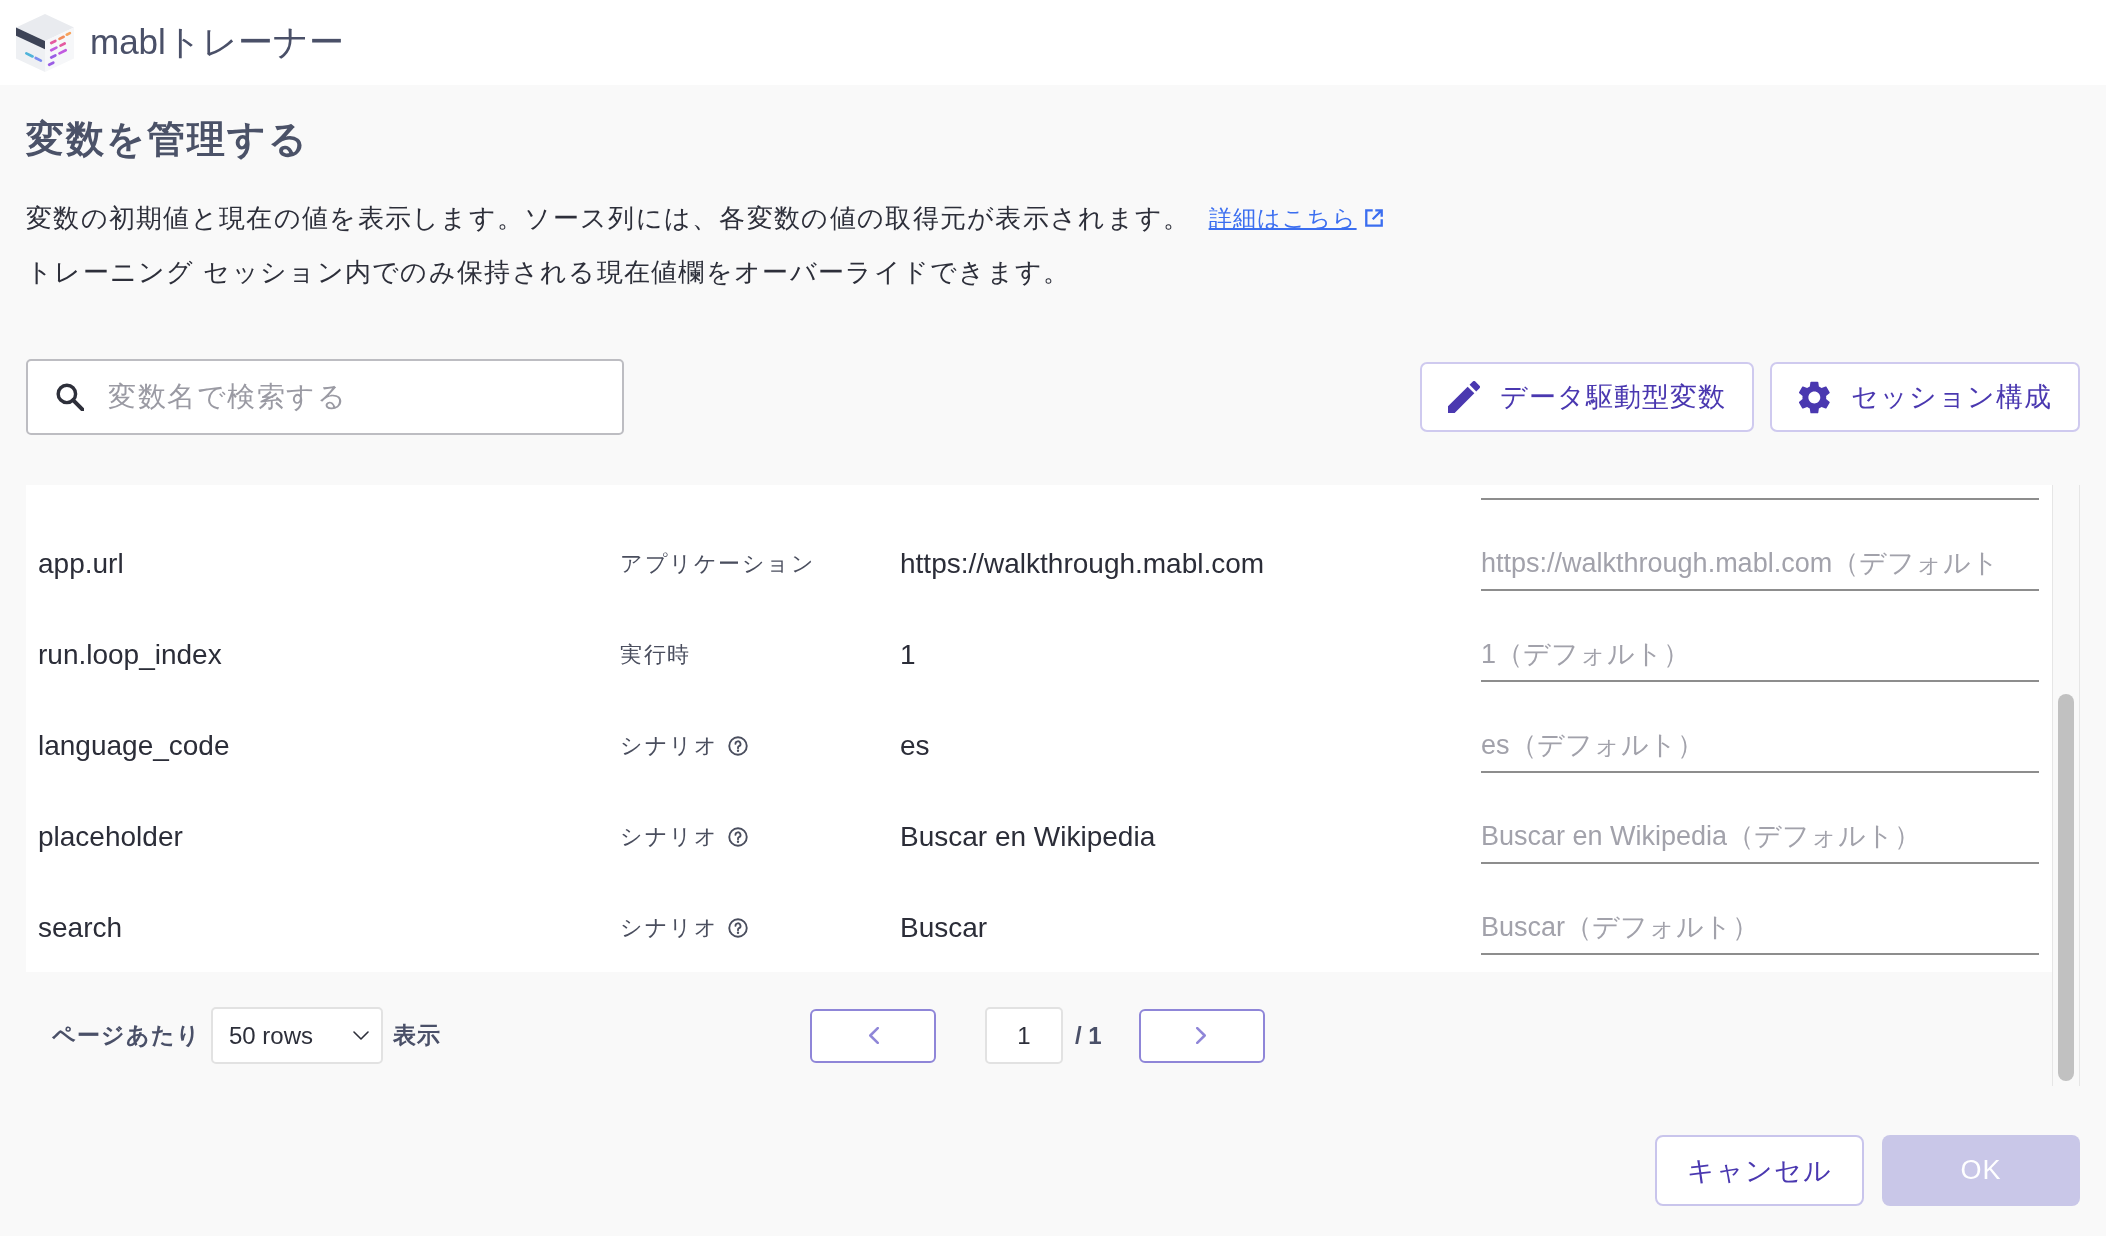 The width and height of the screenshot is (2106, 1236). Describe the element at coordinates (1373, 218) in the screenshot. I see `external-link-icon` at that location.